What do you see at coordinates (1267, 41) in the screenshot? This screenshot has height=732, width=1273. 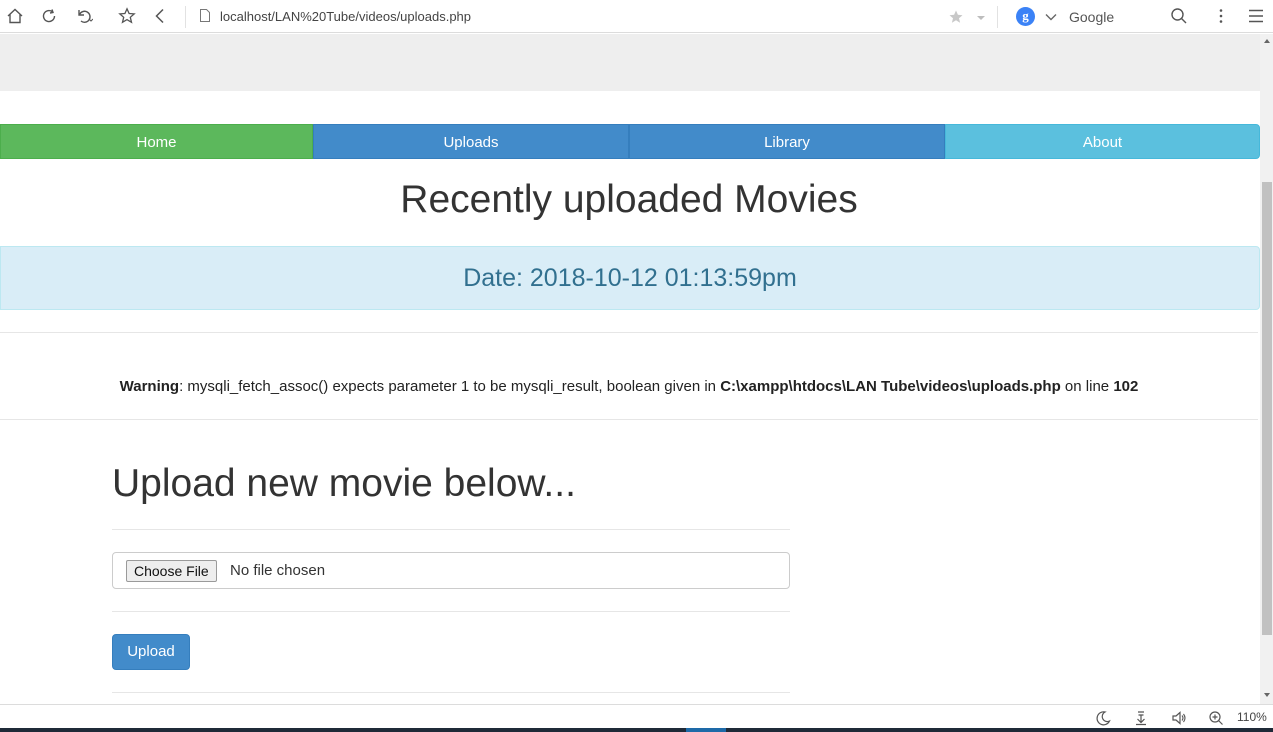 I see `scroll-up-arrow-icon` at bounding box center [1267, 41].